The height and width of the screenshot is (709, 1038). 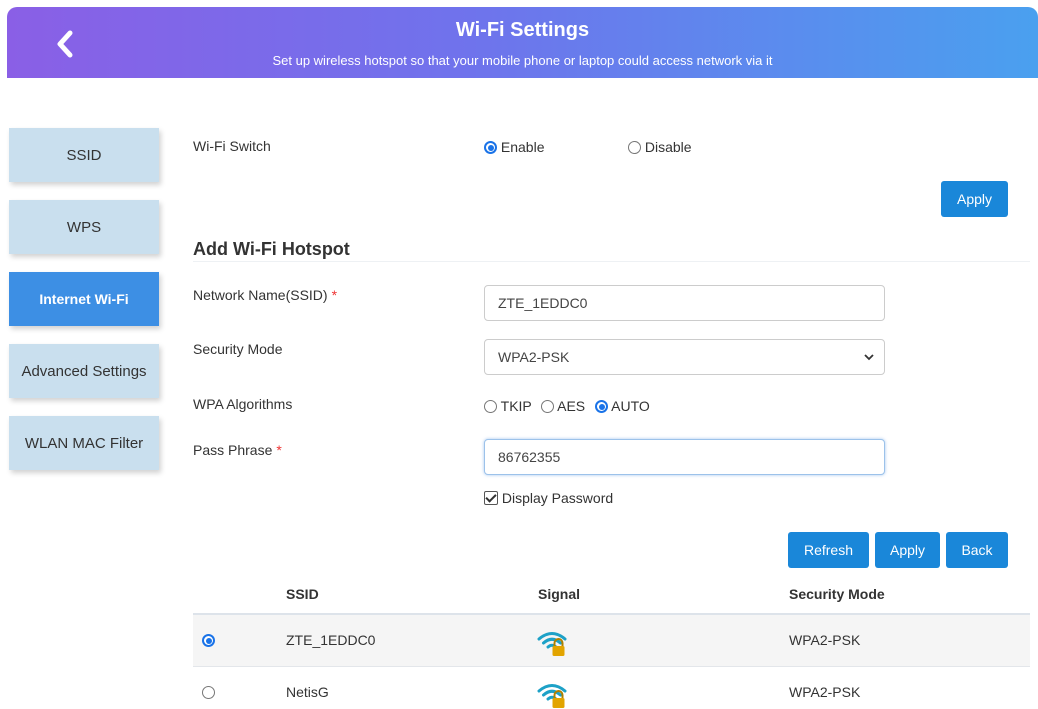 What do you see at coordinates (684, 457) in the screenshot?
I see `pass-phrase-input: 86762355` at bounding box center [684, 457].